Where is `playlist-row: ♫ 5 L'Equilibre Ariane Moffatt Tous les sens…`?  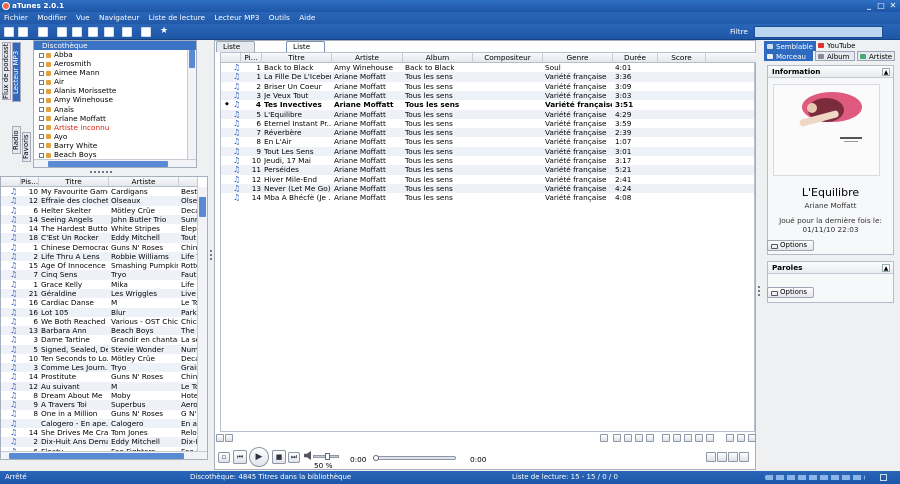
playlist-row: ♫ 5 L'Equilibre Ariane Moffatt Tous les sens… is located at coordinates (487, 114).